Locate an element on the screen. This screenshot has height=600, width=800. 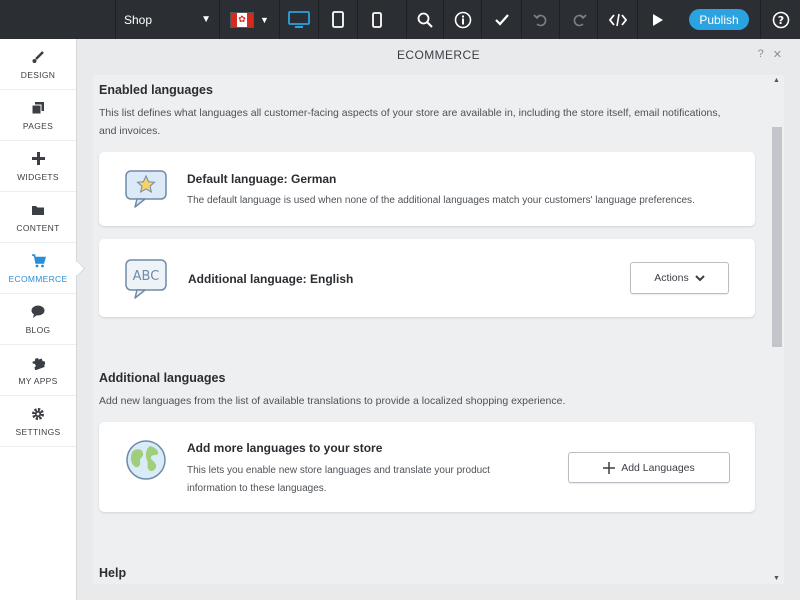
sidebar-item-design: DESIGN is located at coordinates (38, 64).